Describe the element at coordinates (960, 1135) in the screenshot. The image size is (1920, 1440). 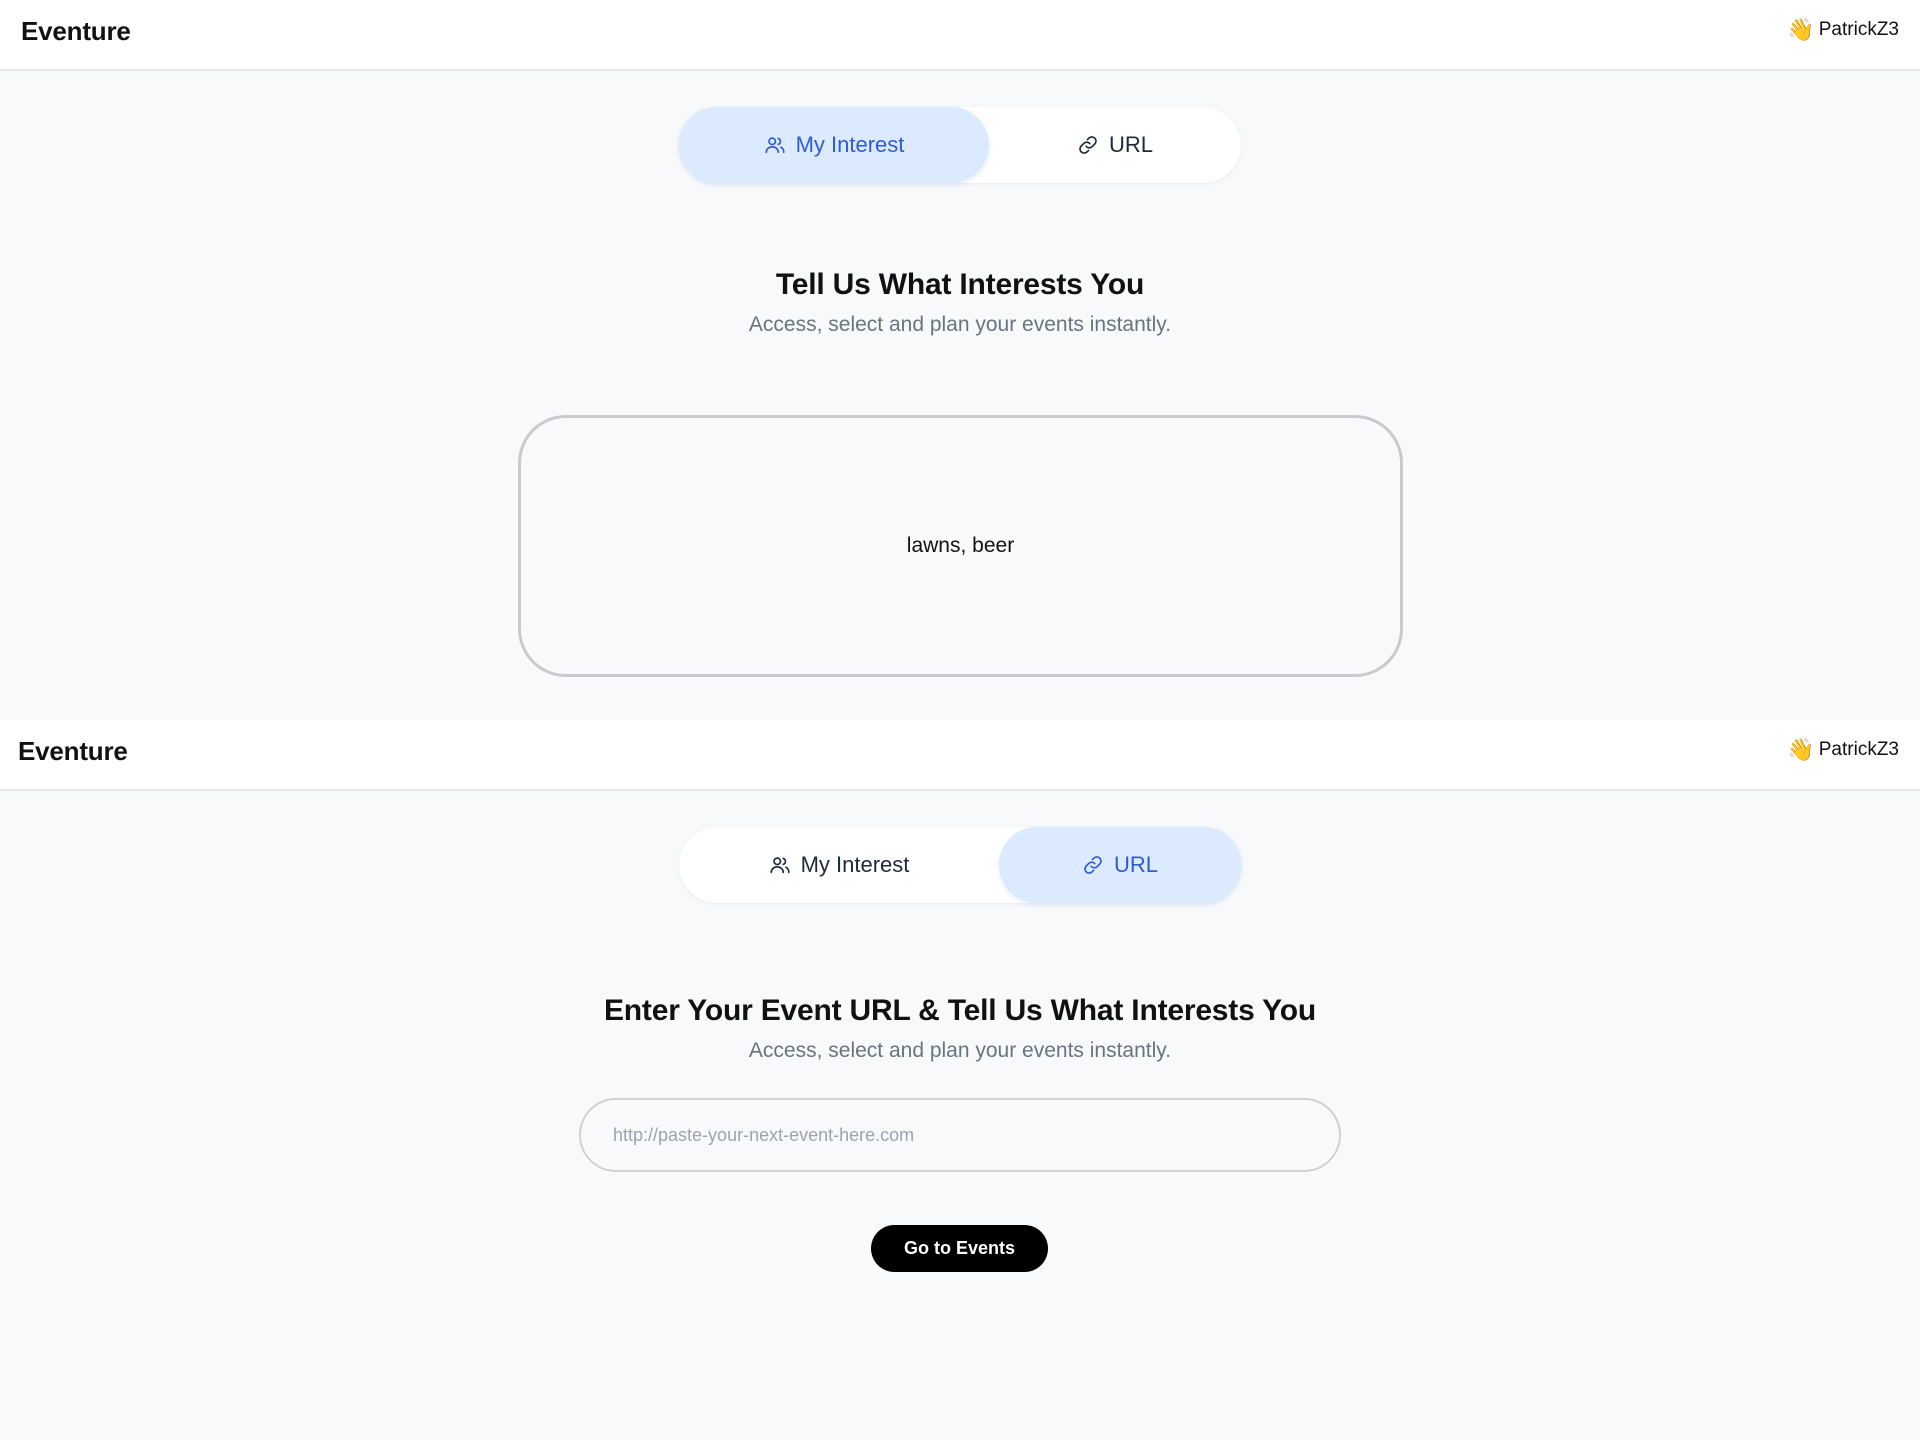
I see `event-url-input` at that location.